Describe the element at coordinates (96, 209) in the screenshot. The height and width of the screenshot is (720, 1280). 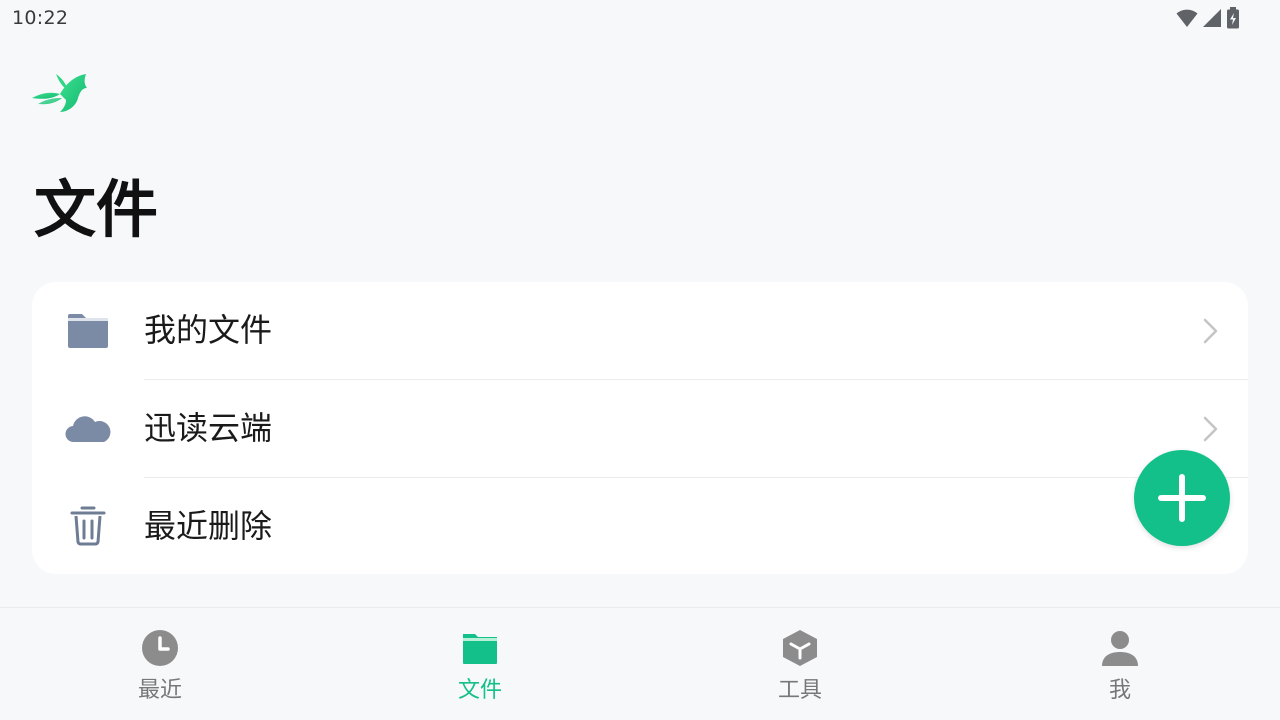
I see `page-title: 文件` at that location.